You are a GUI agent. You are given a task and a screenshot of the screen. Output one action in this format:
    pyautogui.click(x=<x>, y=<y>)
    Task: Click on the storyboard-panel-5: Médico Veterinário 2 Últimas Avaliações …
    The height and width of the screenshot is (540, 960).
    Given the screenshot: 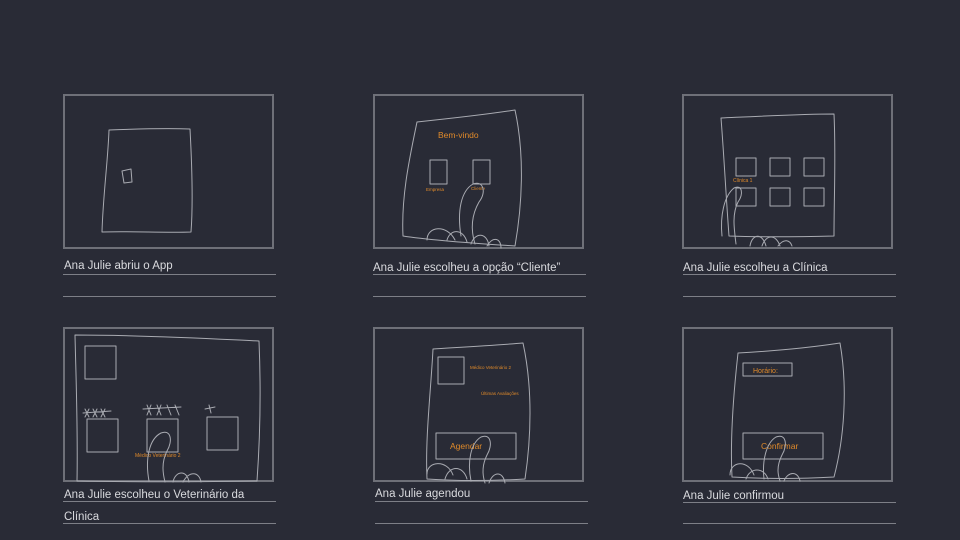 What is the action you would take?
    pyautogui.click(x=478, y=405)
    